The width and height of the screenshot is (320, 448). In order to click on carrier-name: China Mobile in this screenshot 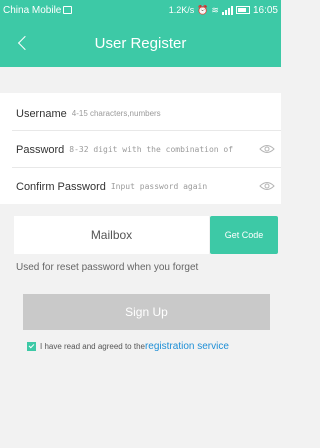, I will do `click(32, 10)`.